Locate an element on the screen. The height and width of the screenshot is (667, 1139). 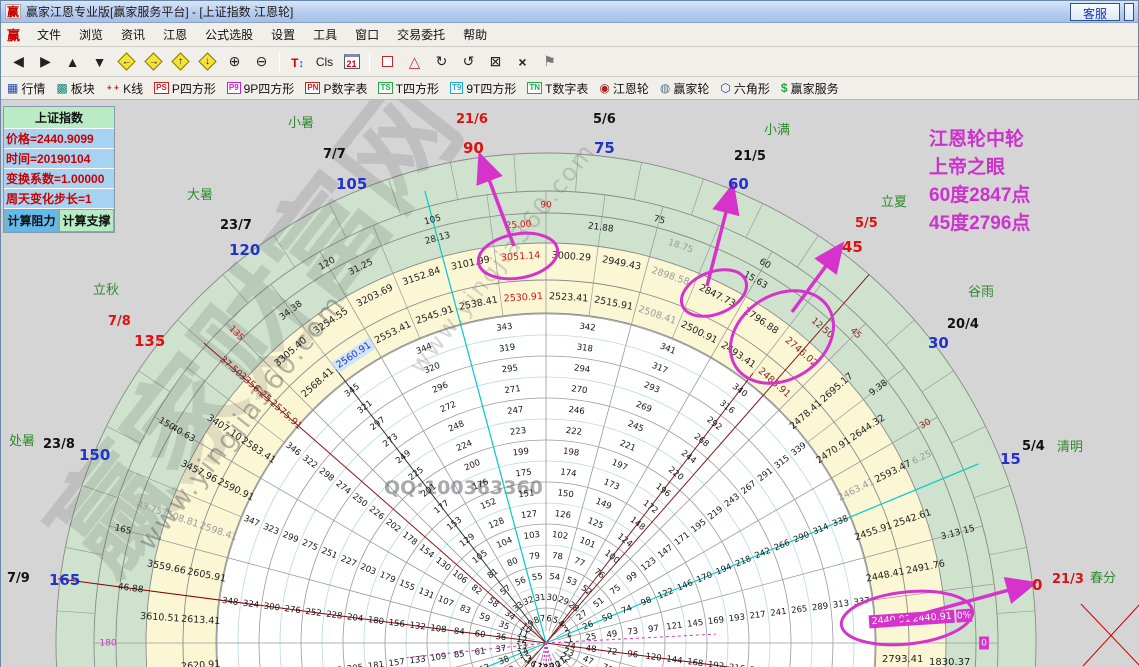
diamond-right-button: → is located at coordinates (153, 61).